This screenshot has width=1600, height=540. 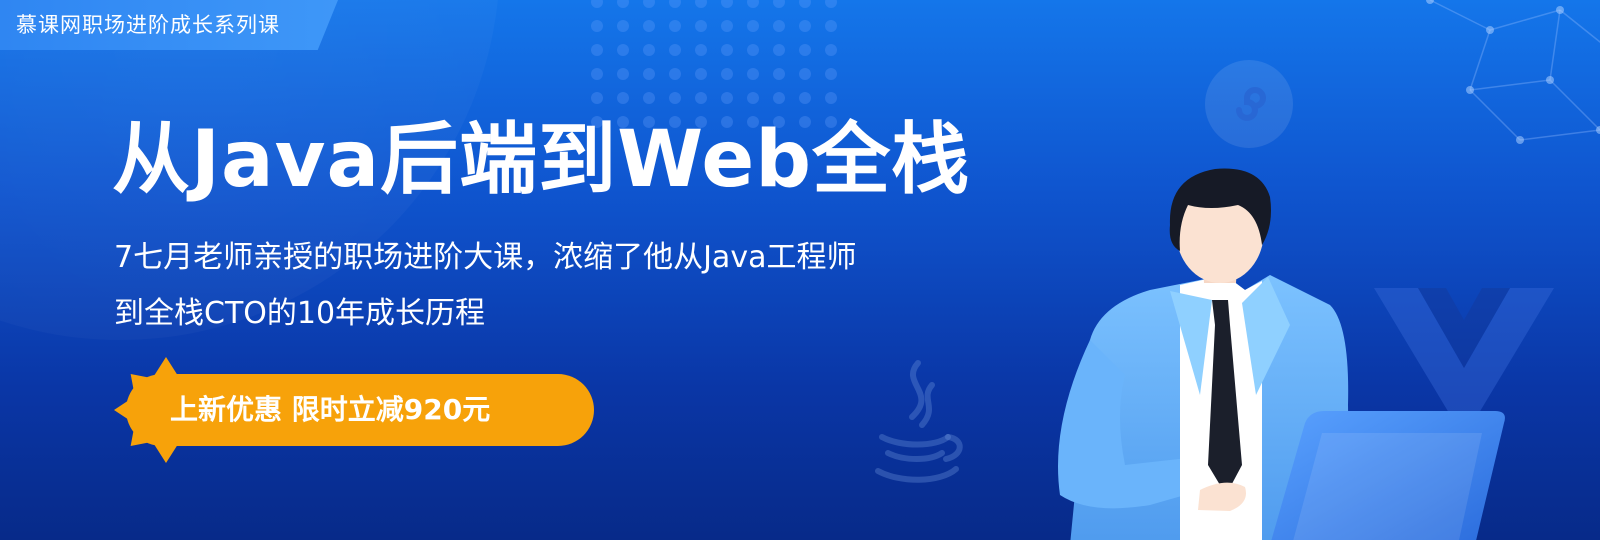 What do you see at coordinates (919, 421) in the screenshot?
I see `java-logo-icon` at bounding box center [919, 421].